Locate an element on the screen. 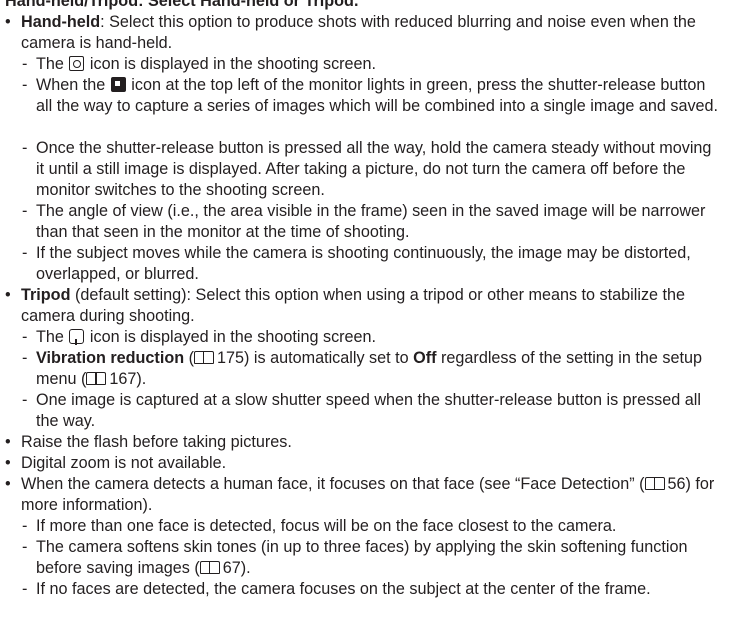  zoom-note: Digital zoom is not available. is located at coordinates (124, 463).